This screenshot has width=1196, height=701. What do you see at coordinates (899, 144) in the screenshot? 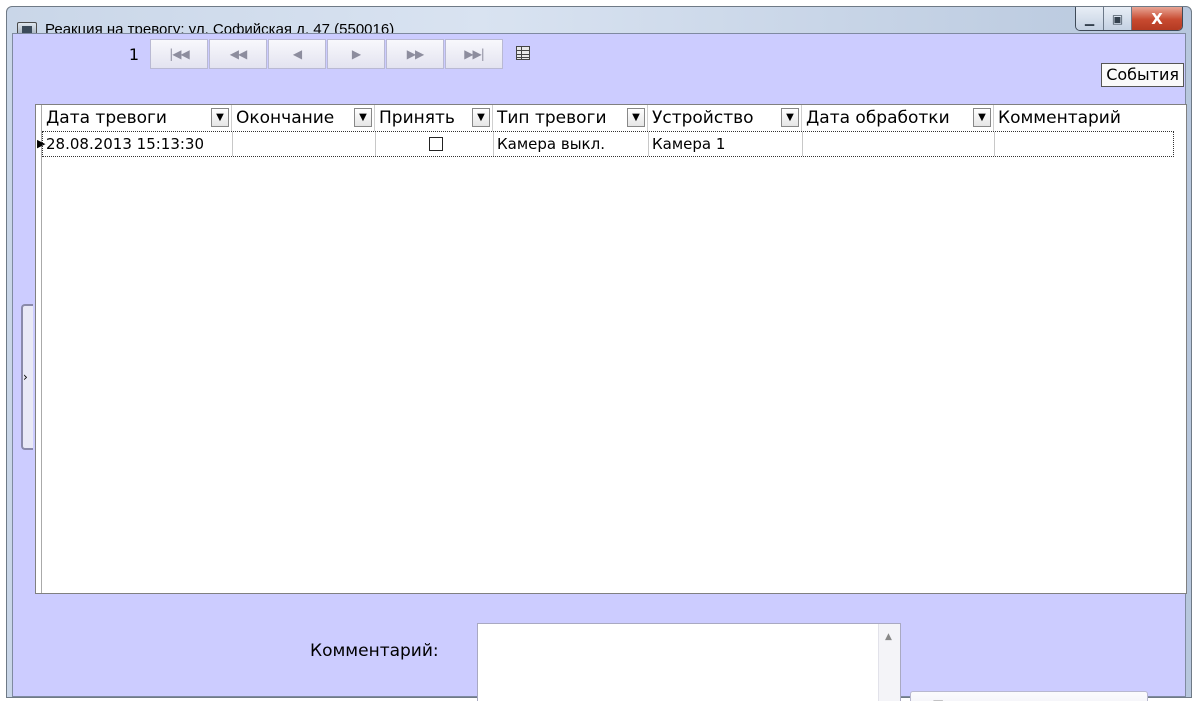
I see `cell-processed-date` at bounding box center [899, 144].